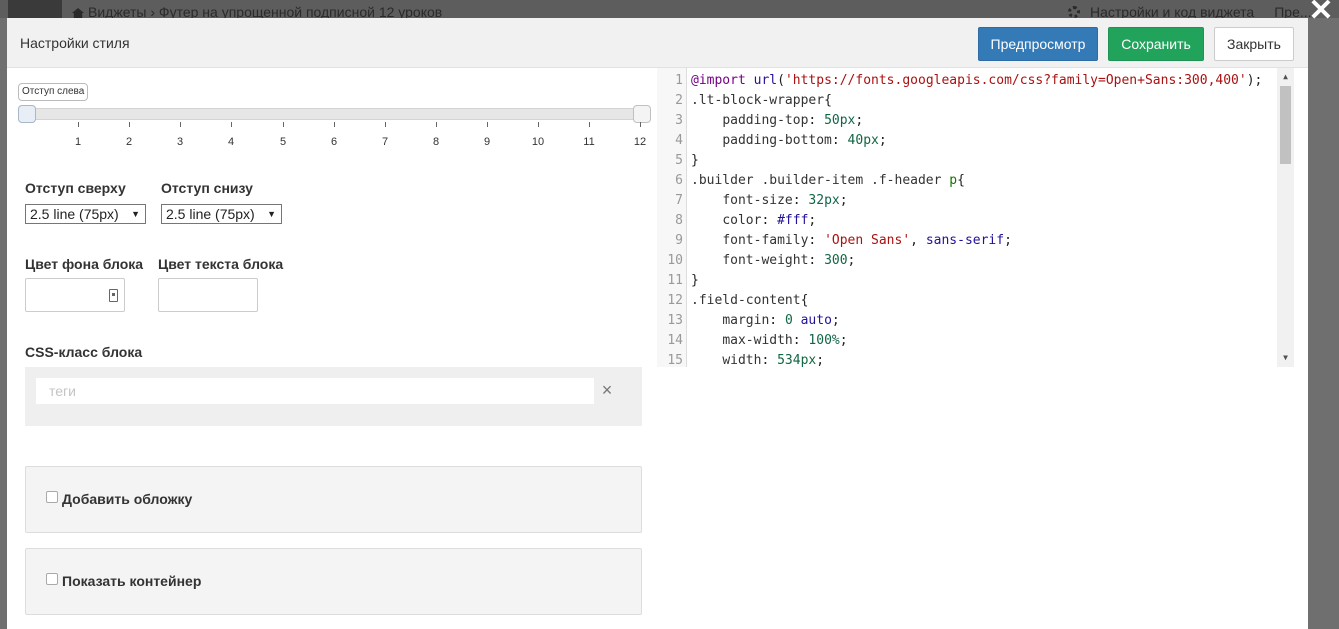  What do you see at coordinates (75, 295) in the screenshot?
I see `bg-color-input` at bounding box center [75, 295].